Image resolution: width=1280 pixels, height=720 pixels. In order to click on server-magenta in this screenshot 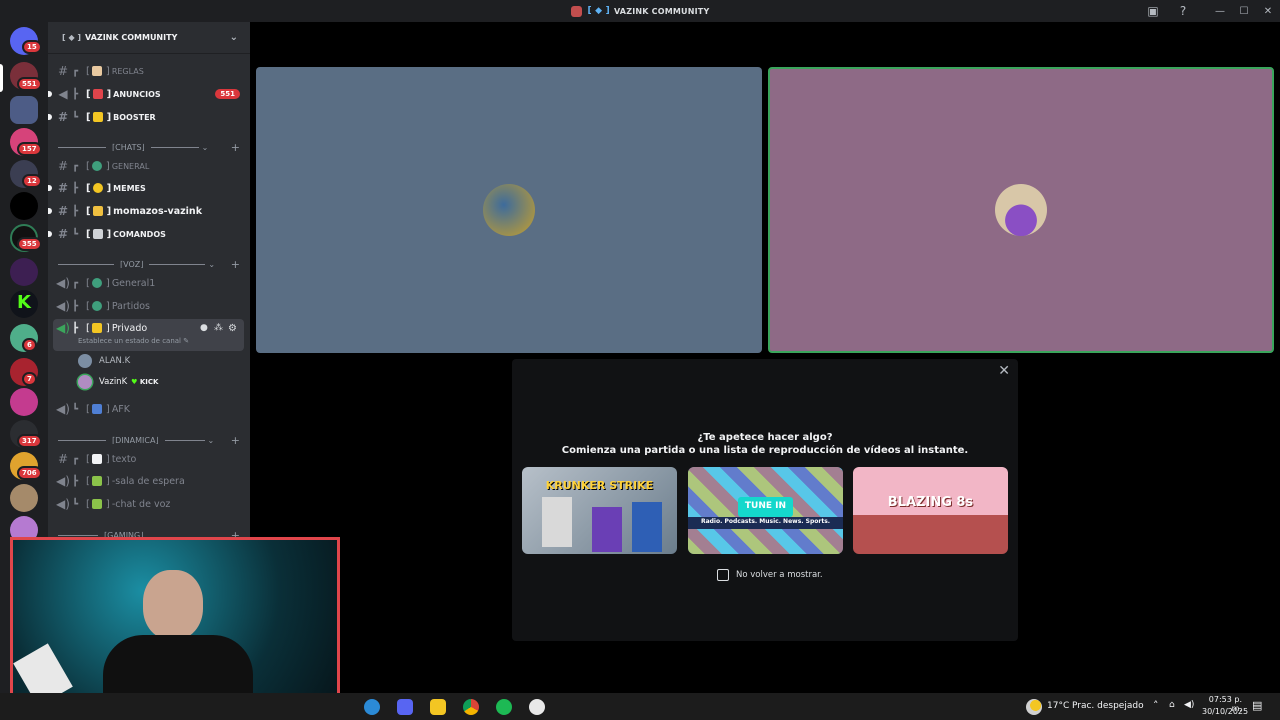, I will do `click(24, 402)`.